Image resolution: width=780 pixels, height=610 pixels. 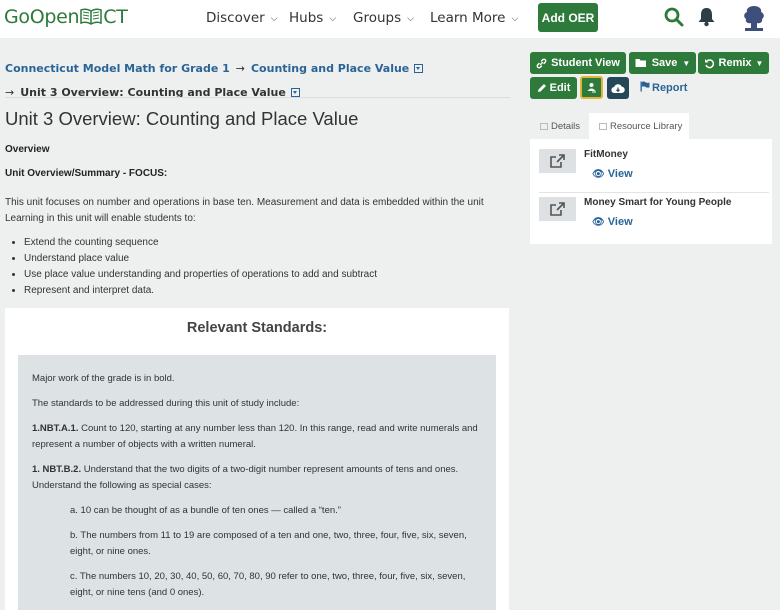 What do you see at coordinates (57, 469) in the screenshot?
I see `standard-code: 1. NBT.B.2.` at bounding box center [57, 469].